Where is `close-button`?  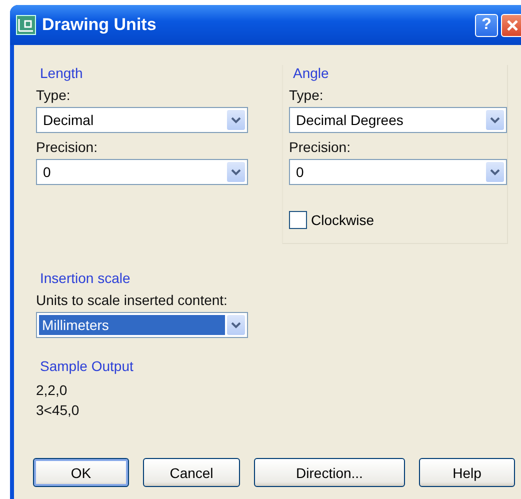
close-button is located at coordinates (511, 25).